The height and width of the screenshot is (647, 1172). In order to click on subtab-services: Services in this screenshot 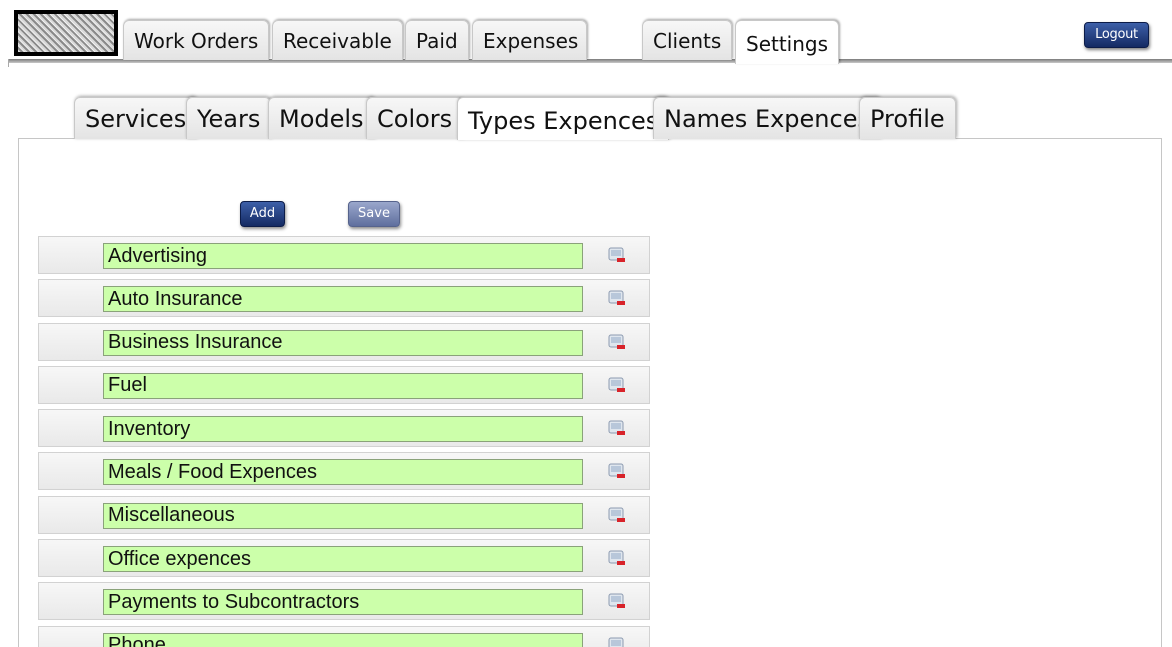, I will do `click(136, 118)`.